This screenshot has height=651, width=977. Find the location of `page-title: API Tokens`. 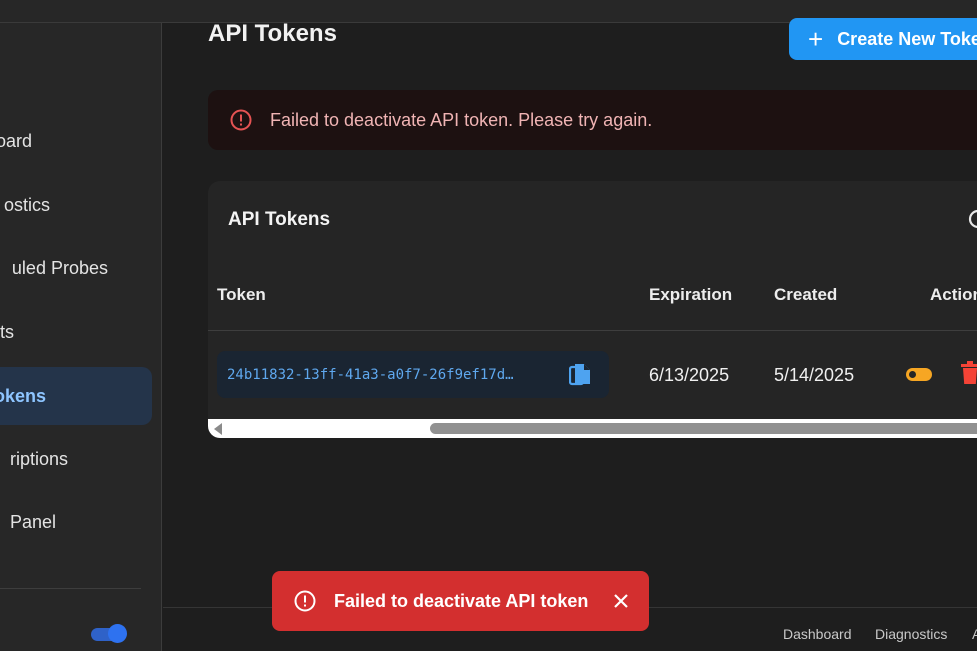

page-title: API Tokens is located at coordinates (272, 33).